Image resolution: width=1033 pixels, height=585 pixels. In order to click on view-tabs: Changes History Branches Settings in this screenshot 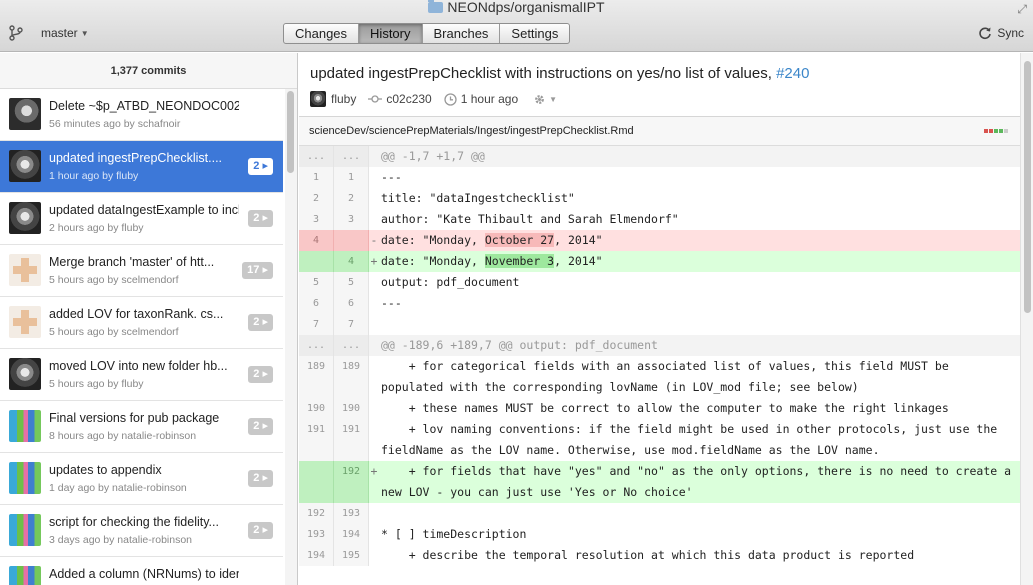, I will do `click(427, 33)`.